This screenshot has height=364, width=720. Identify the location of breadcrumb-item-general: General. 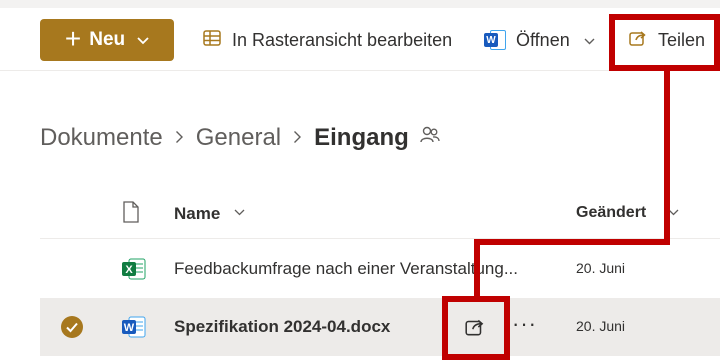
(238, 138).